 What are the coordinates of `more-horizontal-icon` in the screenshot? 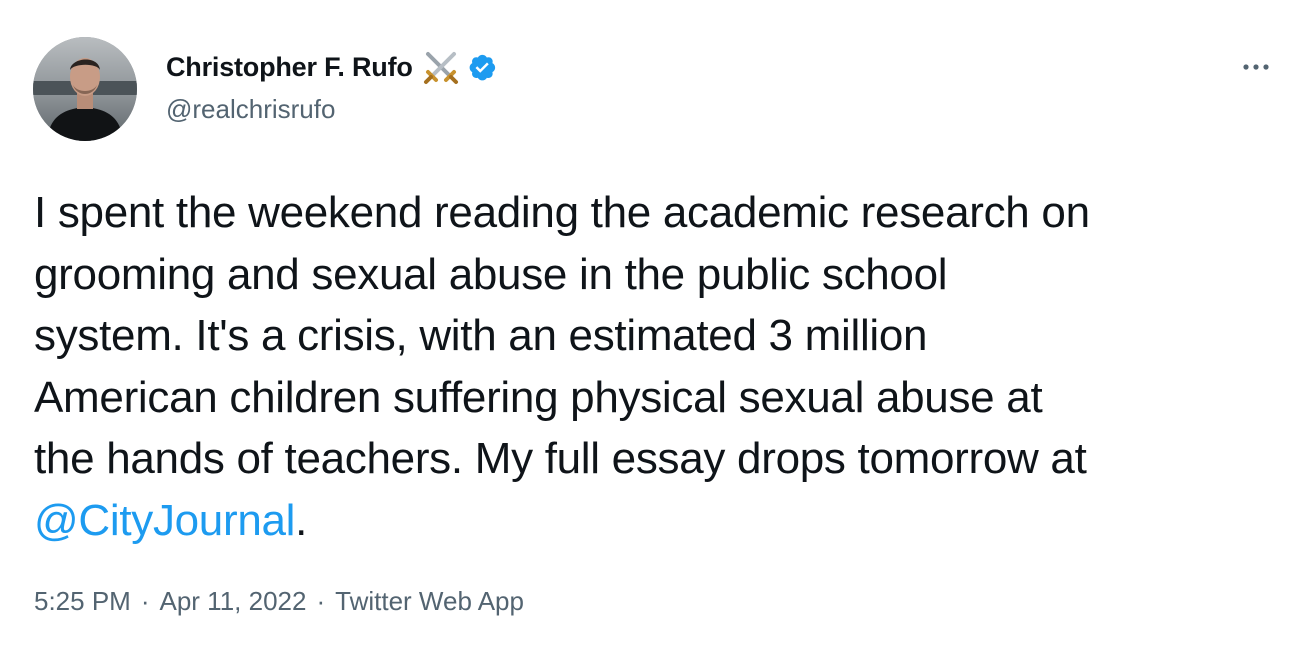 It's located at (1256, 67).